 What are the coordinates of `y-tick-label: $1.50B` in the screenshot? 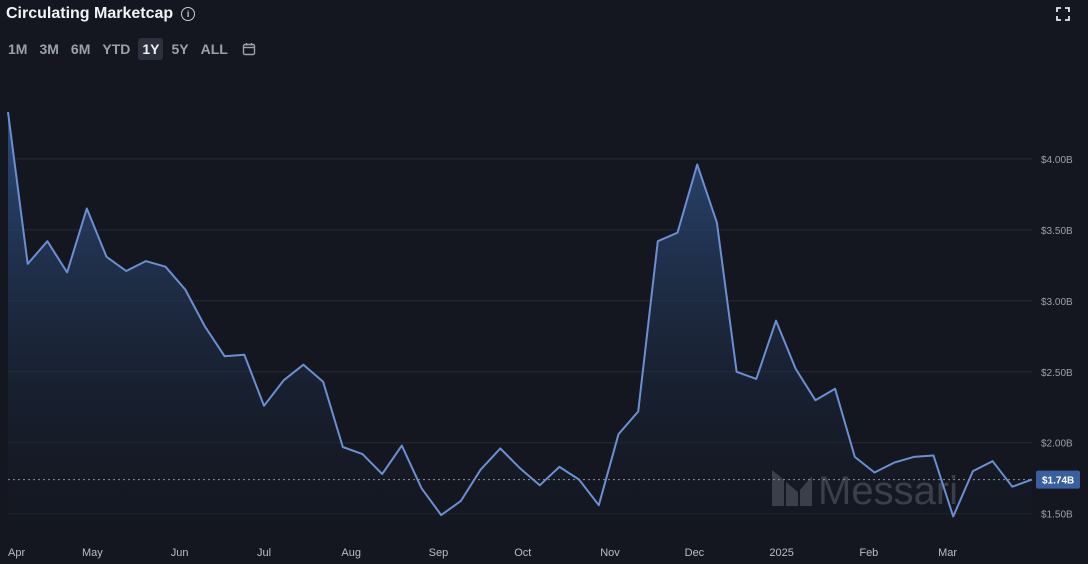 It's located at (1057, 515).